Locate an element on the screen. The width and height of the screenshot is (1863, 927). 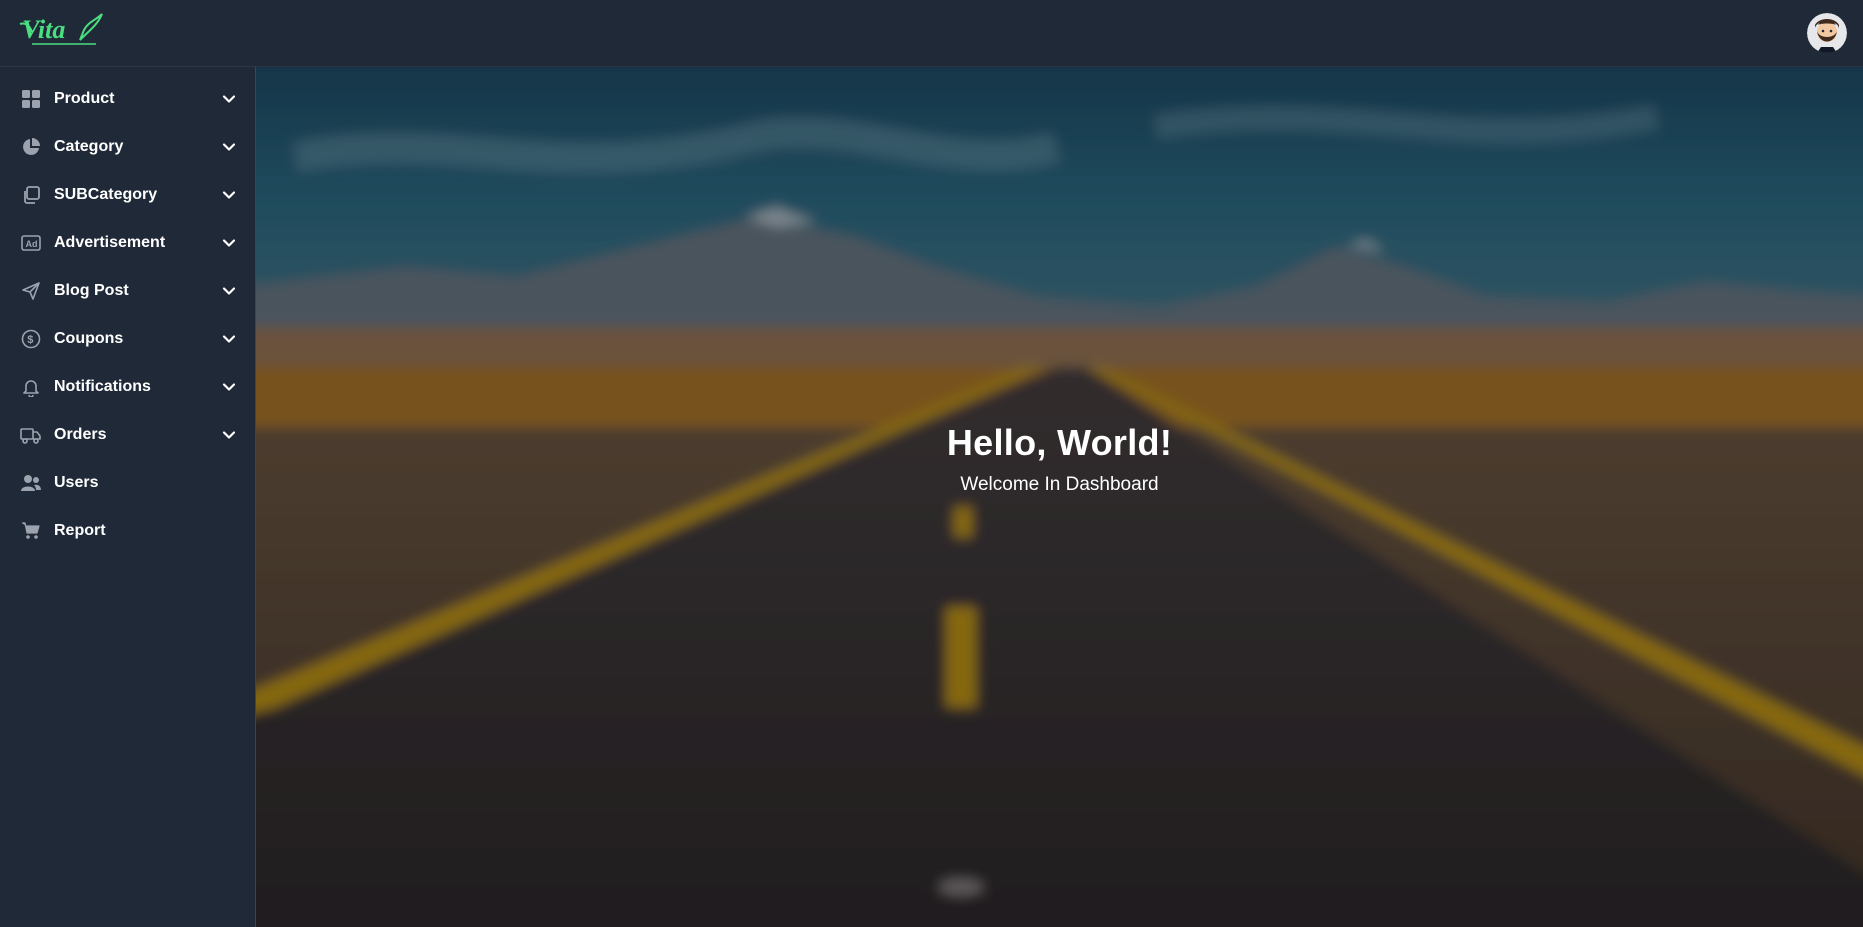
users-icon is located at coordinates (31, 483).